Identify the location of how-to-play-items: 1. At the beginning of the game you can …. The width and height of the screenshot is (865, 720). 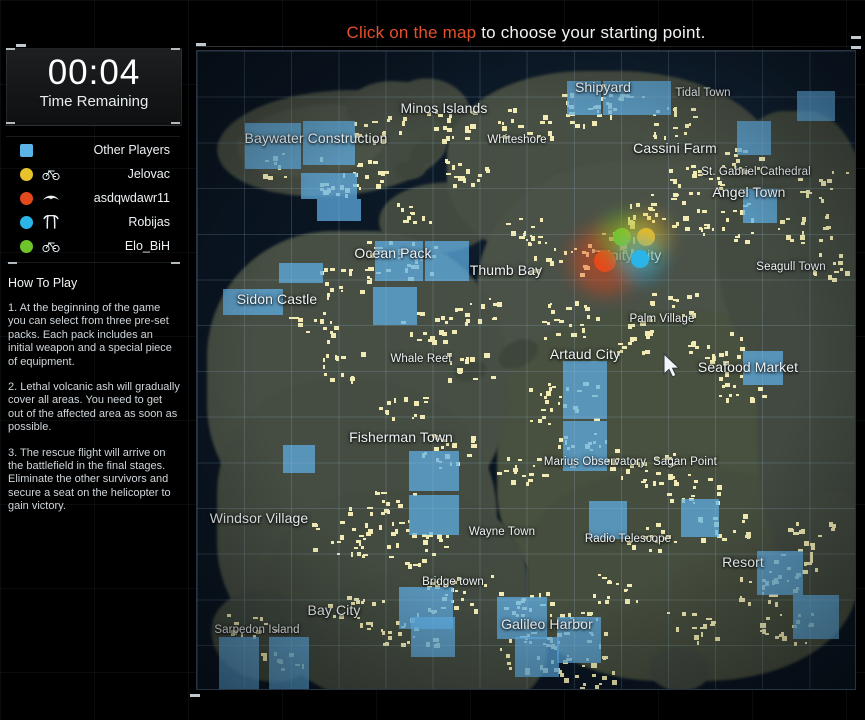
(94, 408).